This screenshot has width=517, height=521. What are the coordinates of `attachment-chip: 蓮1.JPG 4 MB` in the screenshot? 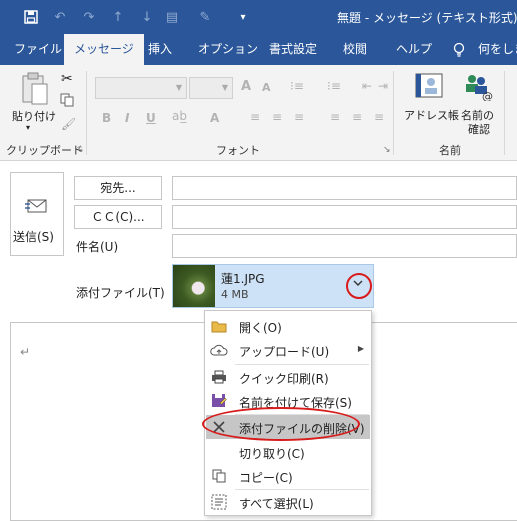 It's located at (273, 286).